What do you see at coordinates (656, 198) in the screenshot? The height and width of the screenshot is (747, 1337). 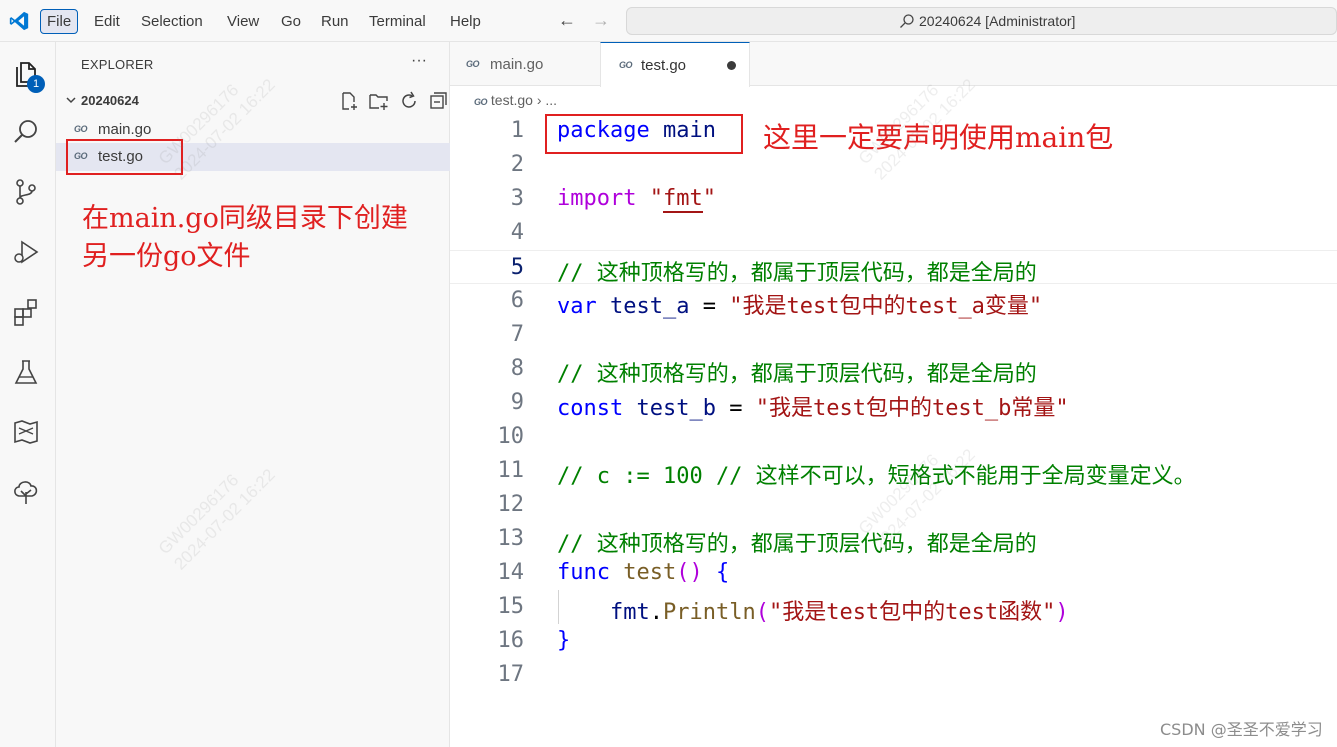 I see `string-quote: "` at bounding box center [656, 198].